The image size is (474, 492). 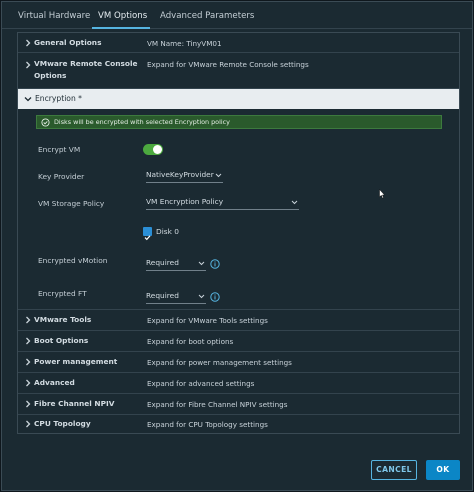 I want to click on encrypt-vm-label: Encrypt VM, so click(x=59, y=149).